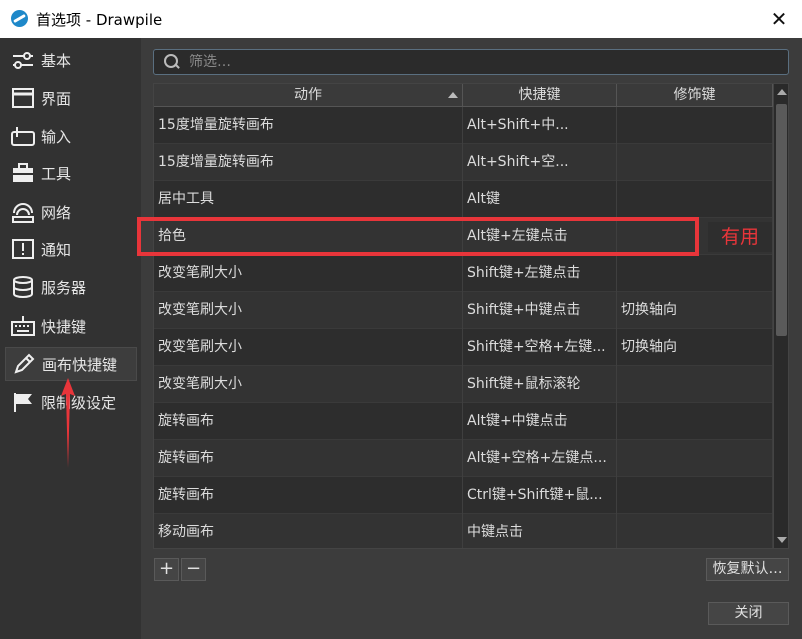 This screenshot has height=639, width=802. I want to click on sort-ascending-icon, so click(453, 95).